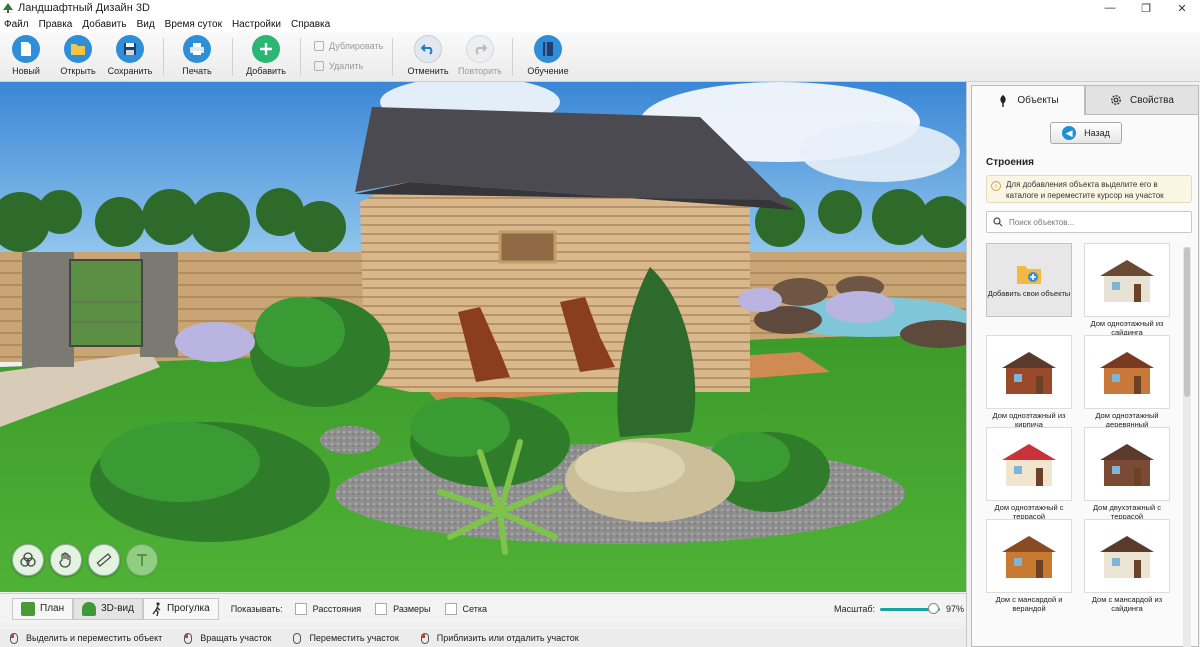 This screenshot has height=647, width=1200. What do you see at coordinates (197, 49) in the screenshot?
I see `printer-icon` at bounding box center [197, 49].